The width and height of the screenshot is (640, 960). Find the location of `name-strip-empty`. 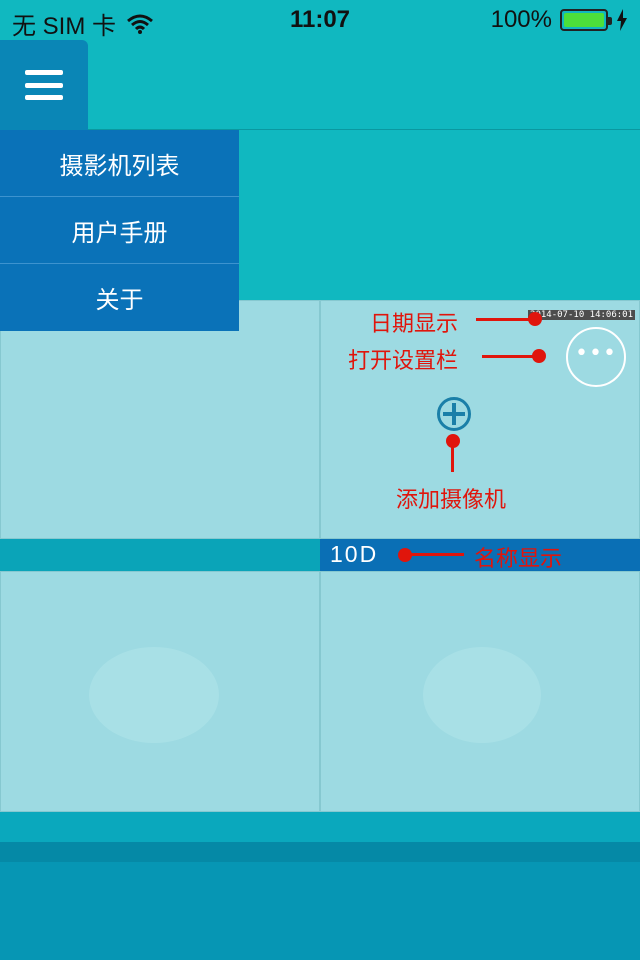

name-strip-empty is located at coordinates (160, 555).